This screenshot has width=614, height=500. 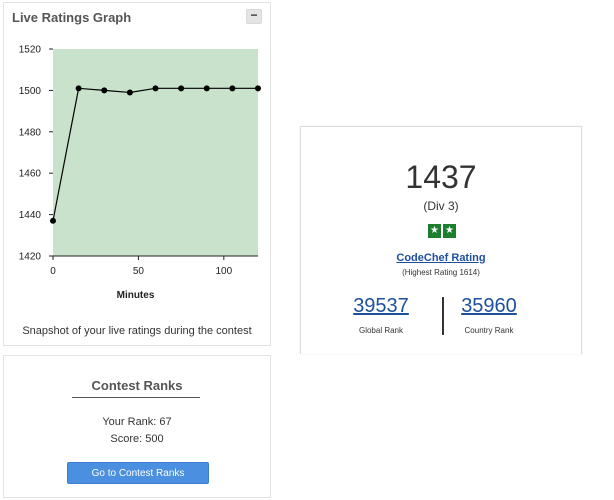 I want to click on y-tick-label: 1500, so click(x=30, y=91).